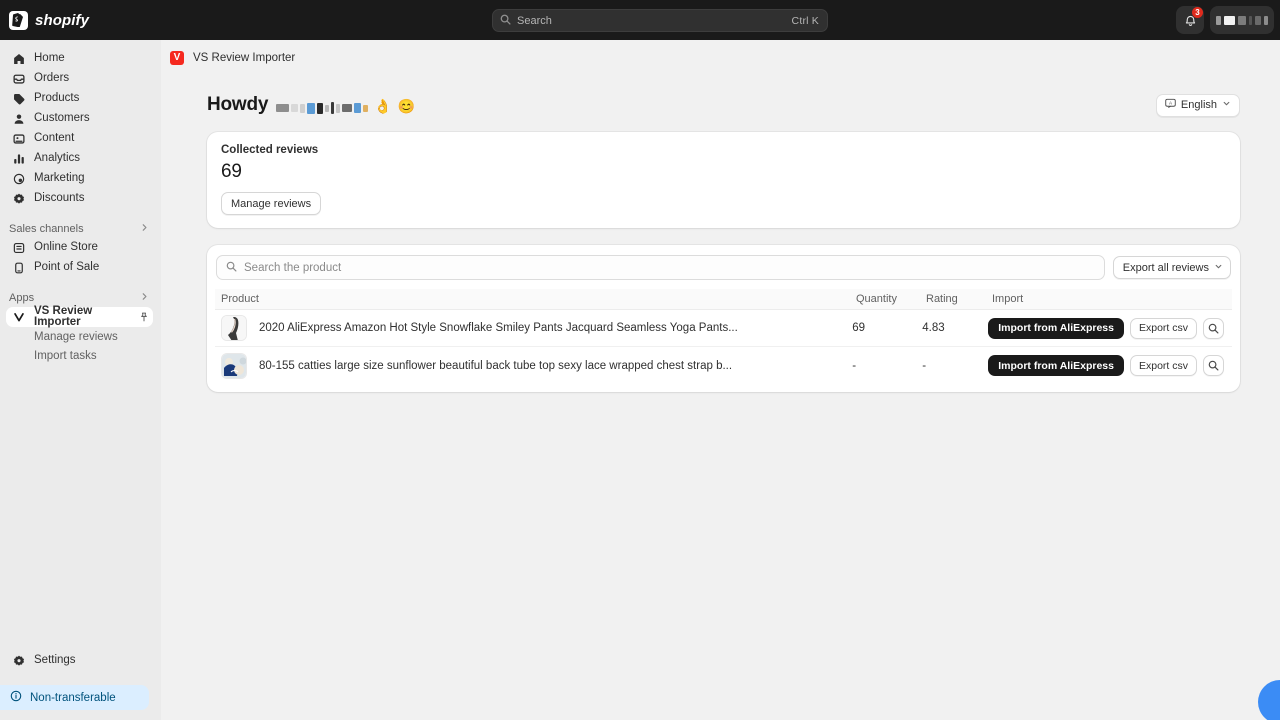 The height and width of the screenshot is (720, 1280). Describe the element at coordinates (79, 59) in the screenshot. I see `sidebar-item-home: Home` at that location.